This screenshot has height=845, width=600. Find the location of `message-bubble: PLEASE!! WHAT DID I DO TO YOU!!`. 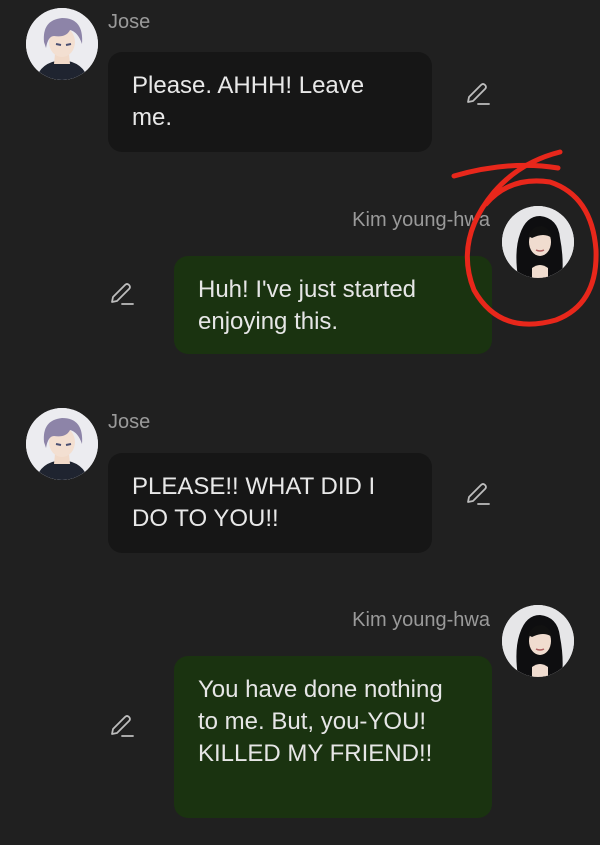

message-bubble: PLEASE!! WHAT DID I DO TO YOU!! is located at coordinates (270, 503).